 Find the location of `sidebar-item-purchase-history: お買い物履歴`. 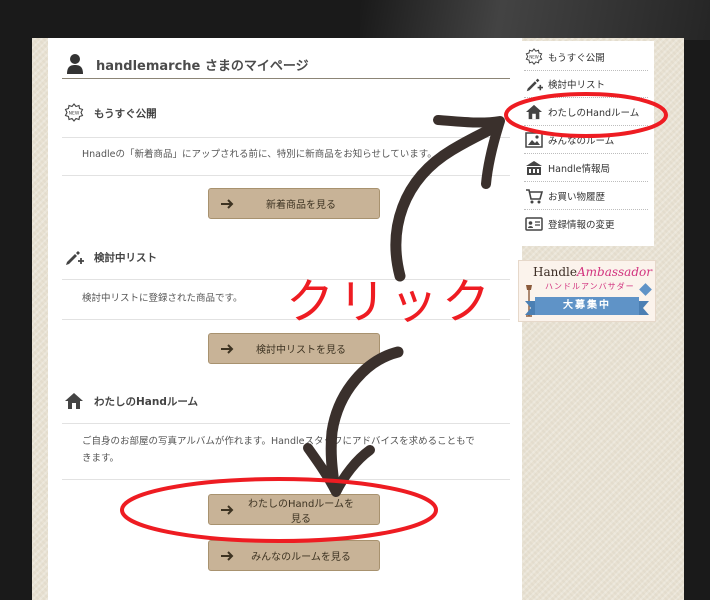

sidebar-item-purchase-history: お買い物履歴 is located at coordinates (586, 196).